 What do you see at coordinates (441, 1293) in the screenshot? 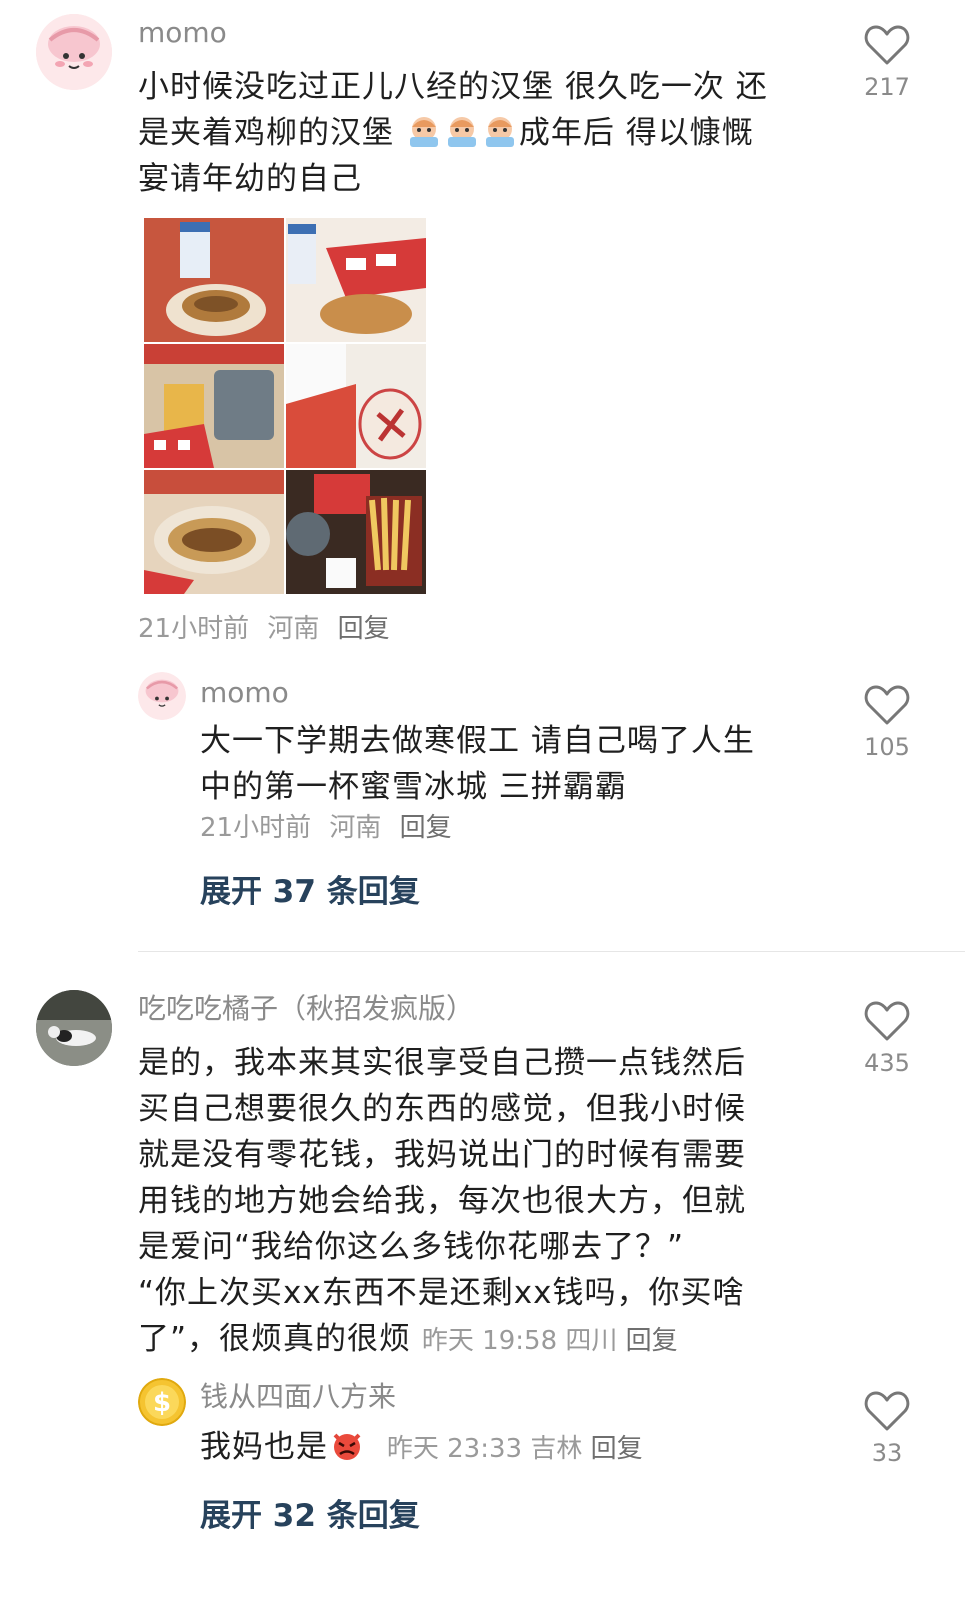
I see `comment-text-line: “你上次买xx东西不是还剩xx钱吗，你买啥` at bounding box center [441, 1293].